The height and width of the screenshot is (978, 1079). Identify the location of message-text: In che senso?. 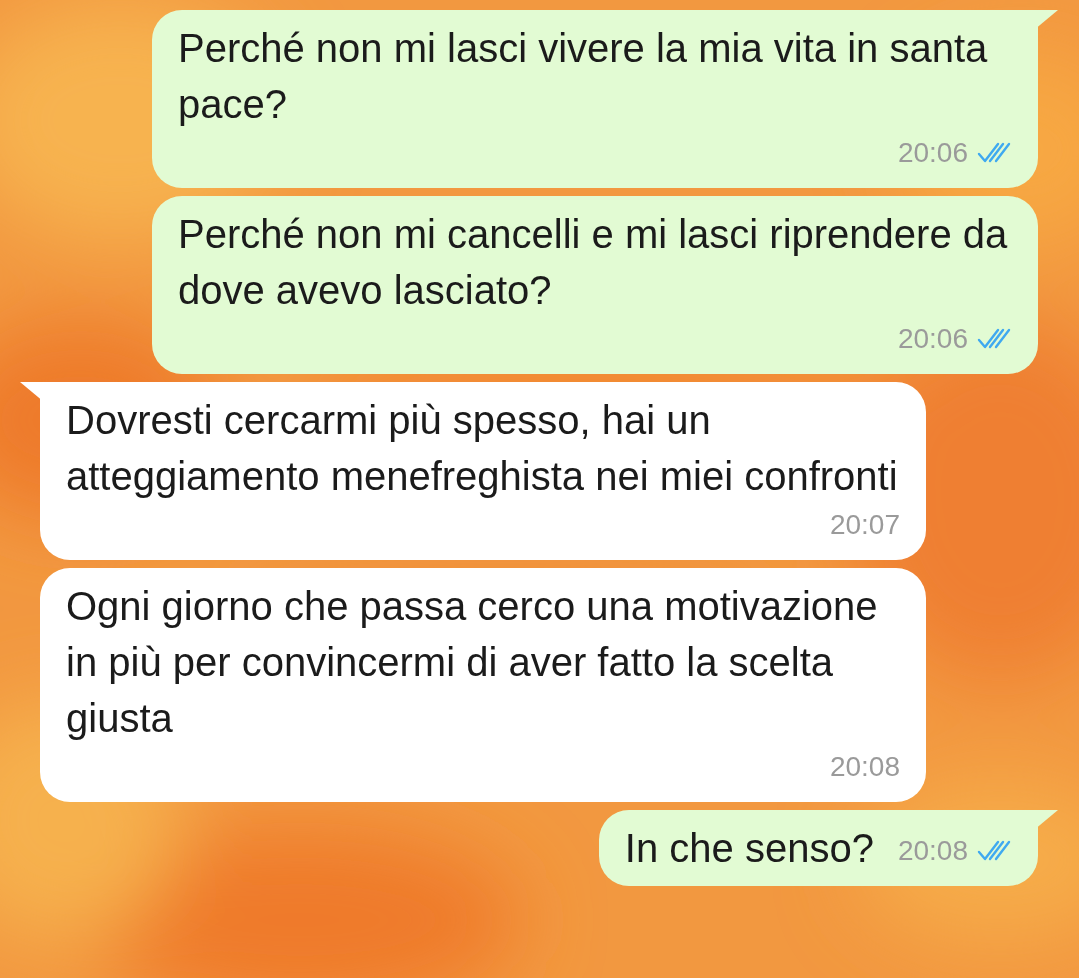
(749, 848).